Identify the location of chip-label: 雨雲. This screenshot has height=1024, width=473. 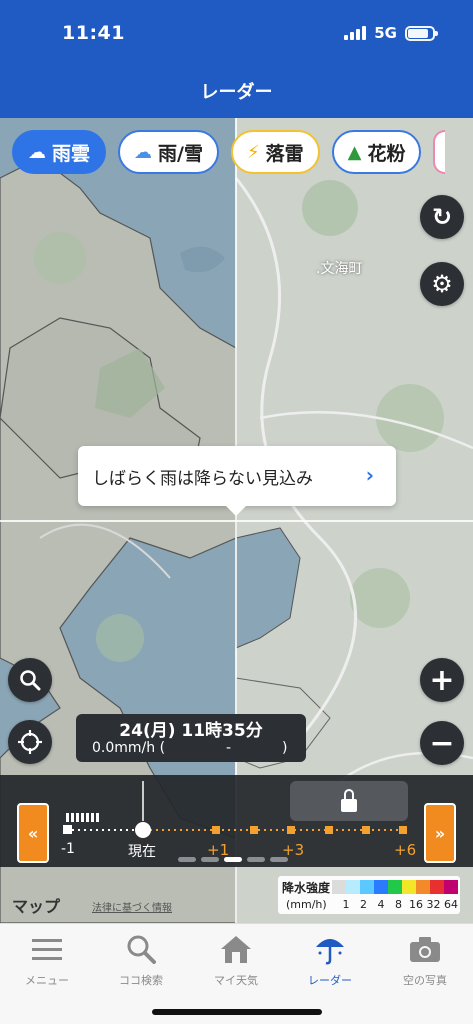
(71, 153).